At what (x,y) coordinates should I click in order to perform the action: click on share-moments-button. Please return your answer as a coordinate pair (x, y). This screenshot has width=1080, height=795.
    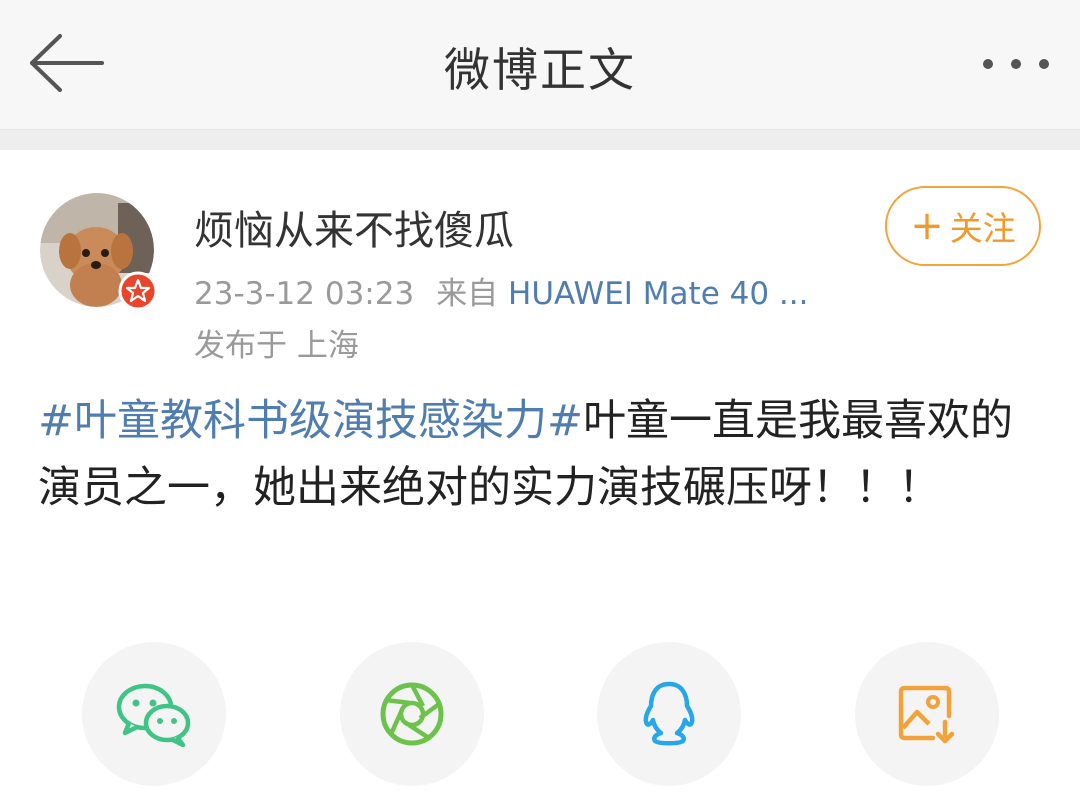
    Looking at the image, I should click on (412, 714).